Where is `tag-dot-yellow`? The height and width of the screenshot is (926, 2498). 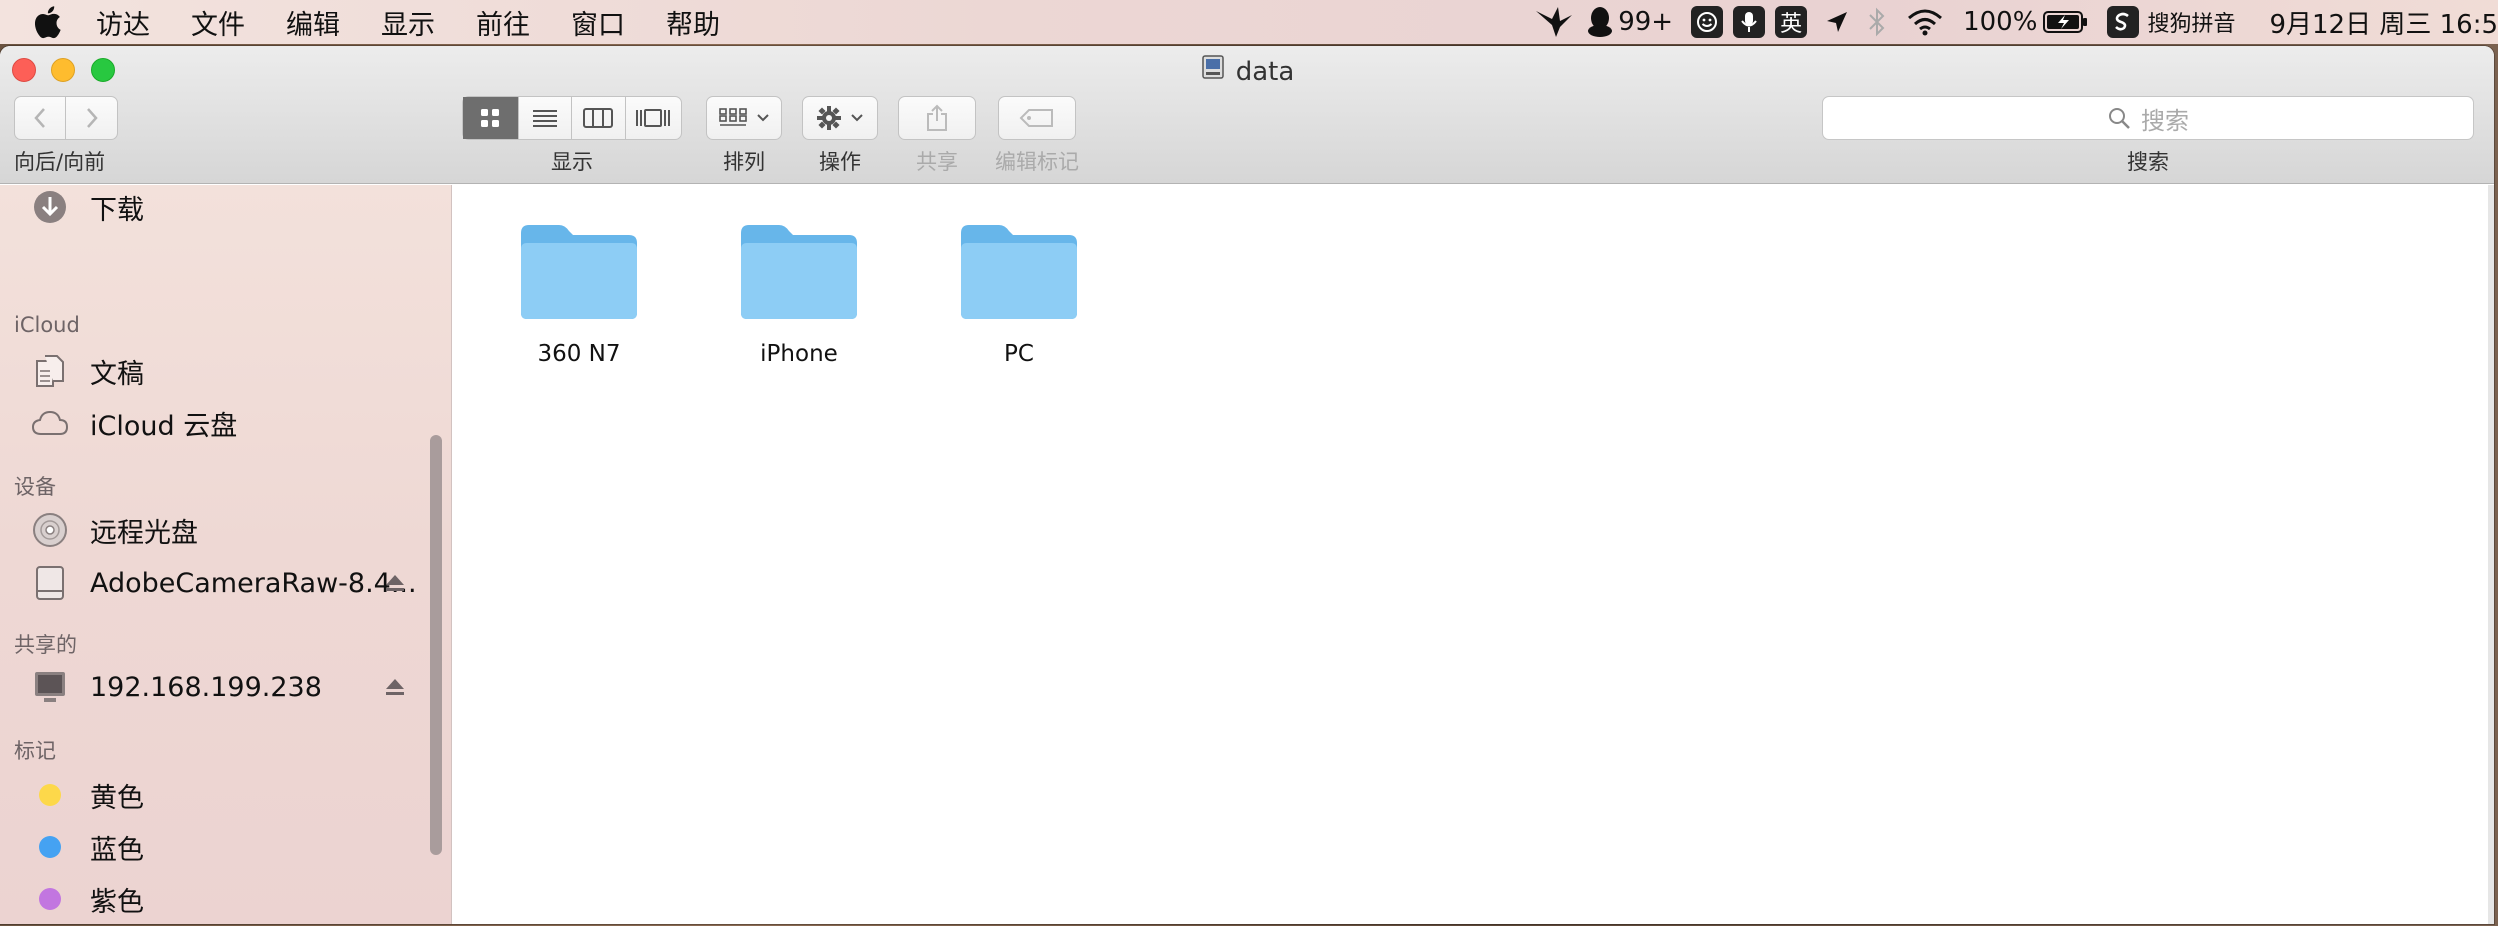 tag-dot-yellow is located at coordinates (50, 795).